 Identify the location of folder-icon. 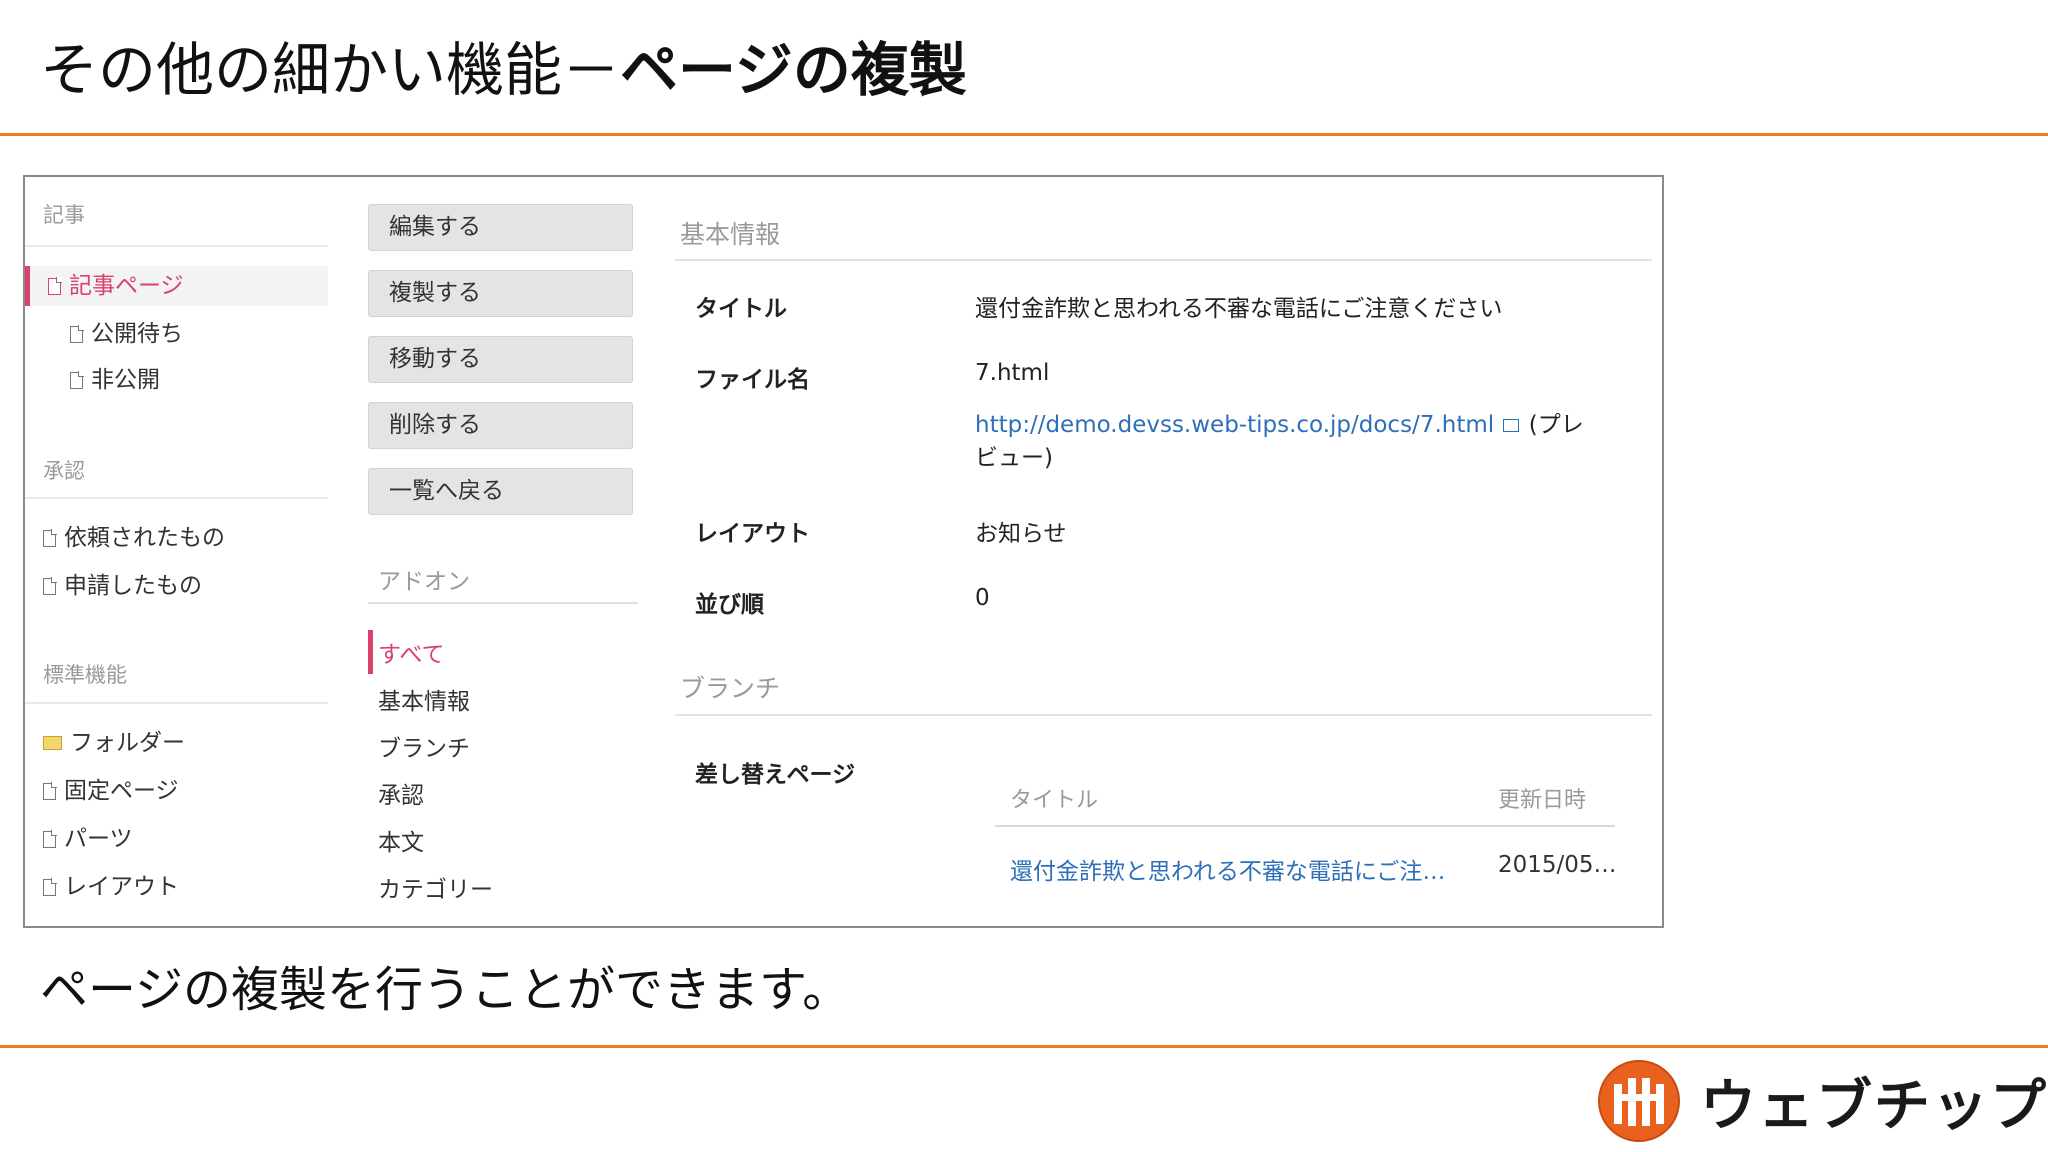
(52, 743).